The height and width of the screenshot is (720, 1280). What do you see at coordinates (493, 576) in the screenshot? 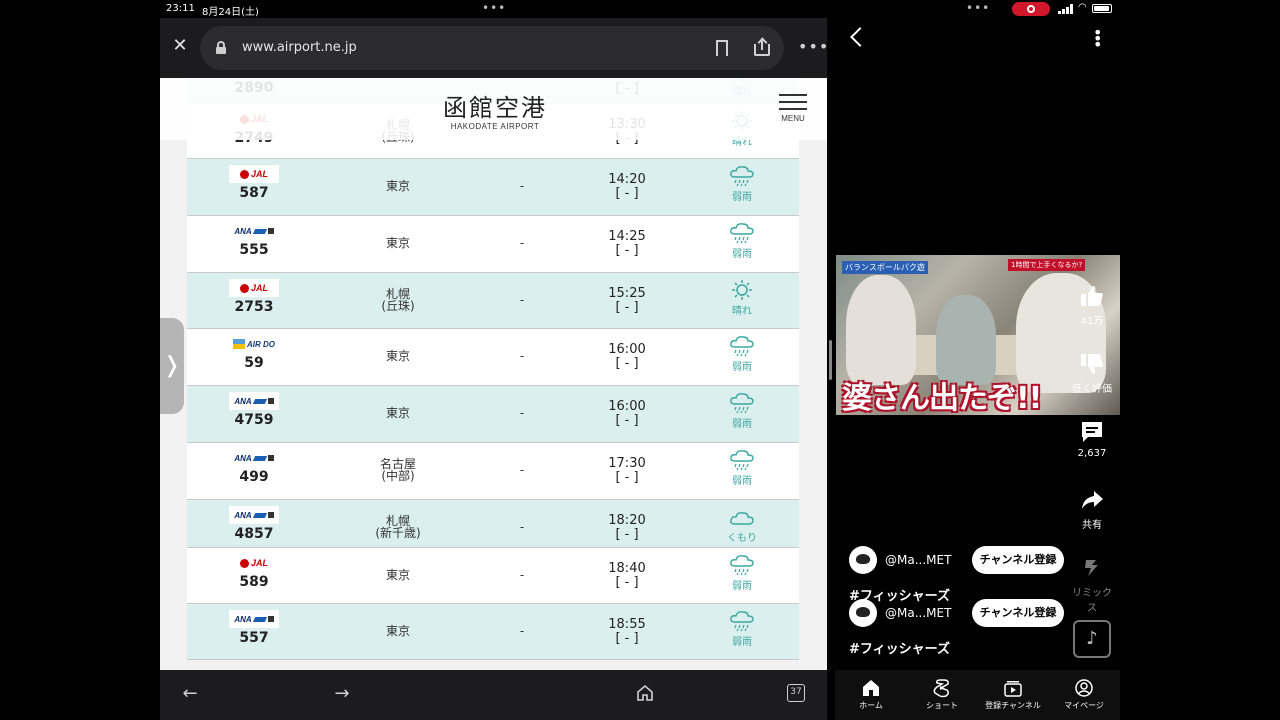
I see `flight-row: JAL 589 東京 - 18:40[ - ] 弱雨` at bounding box center [493, 576].